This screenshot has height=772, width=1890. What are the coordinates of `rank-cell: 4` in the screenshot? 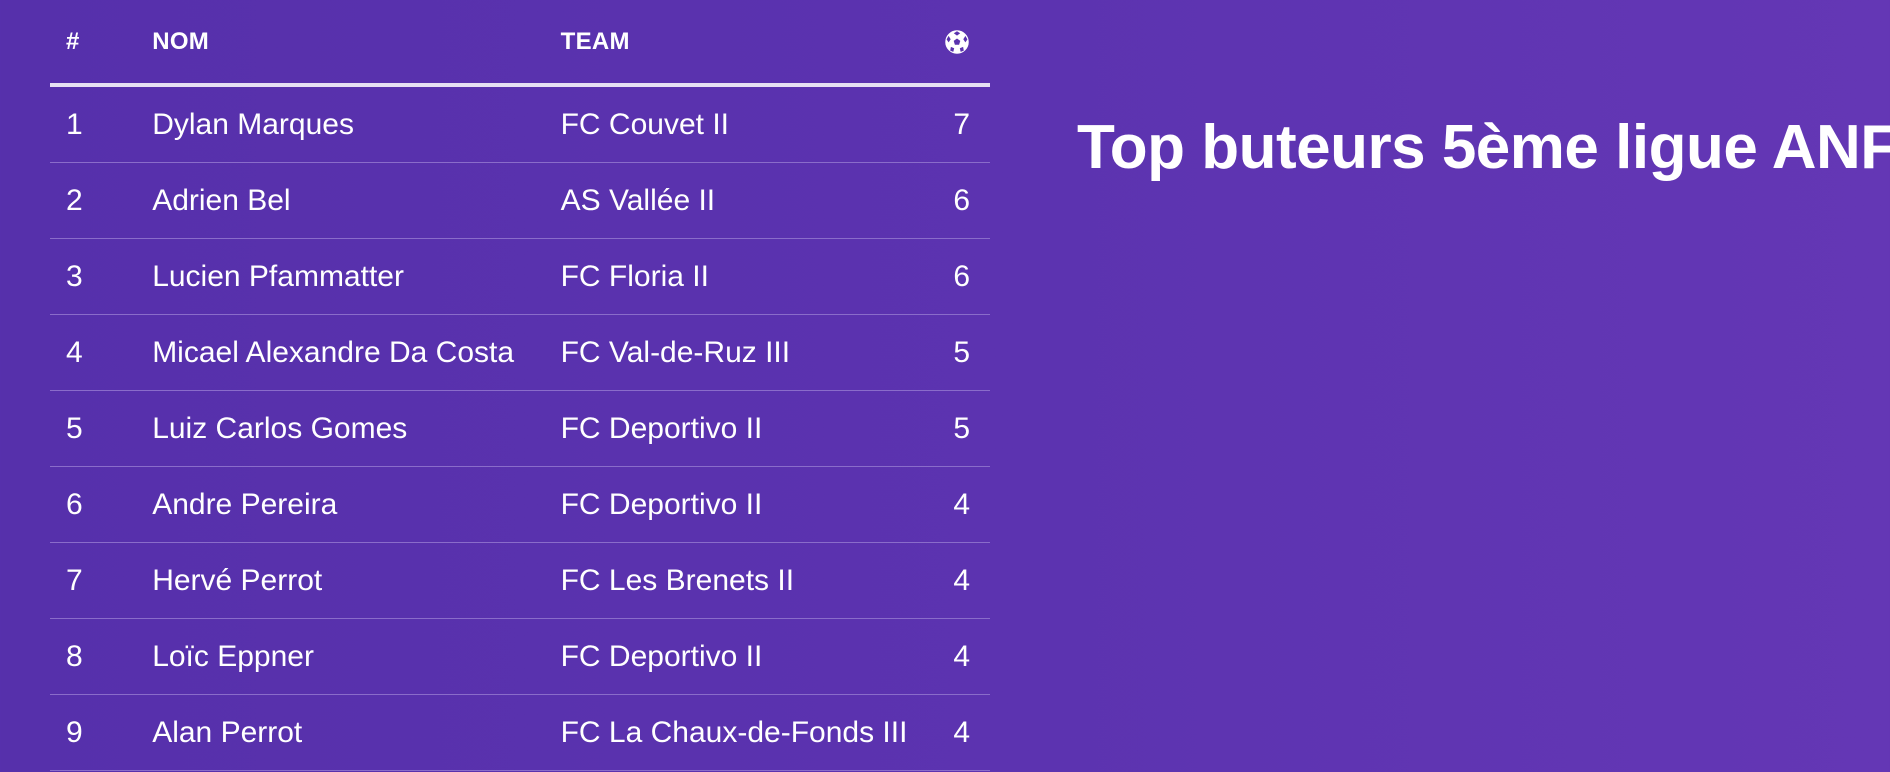 It's located at (101, 352).